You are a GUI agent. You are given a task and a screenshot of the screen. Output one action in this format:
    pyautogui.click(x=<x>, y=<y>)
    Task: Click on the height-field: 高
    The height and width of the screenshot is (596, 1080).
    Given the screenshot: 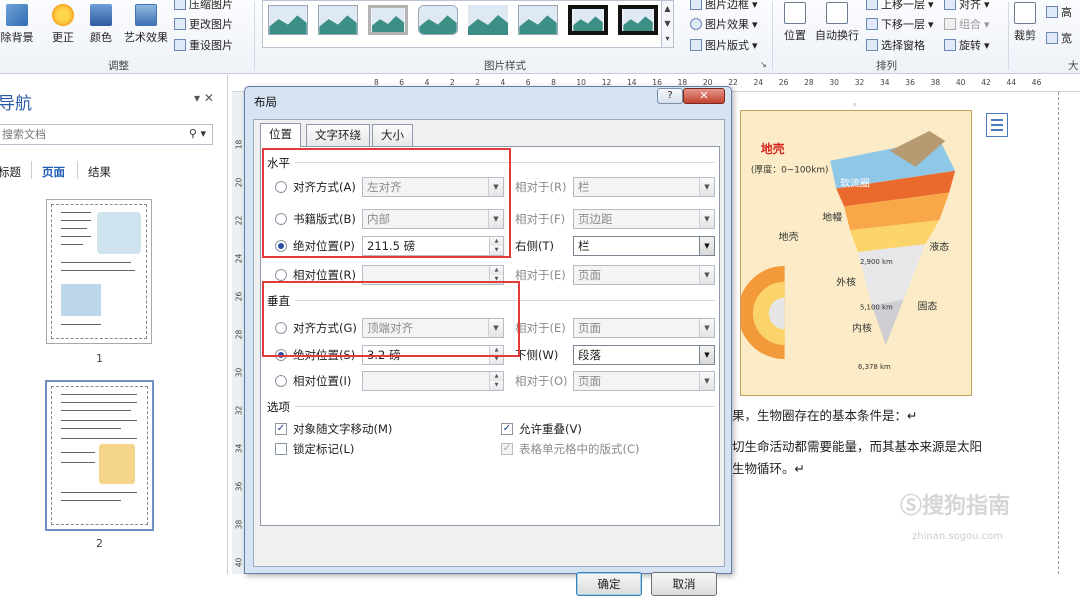 What is the action you would take?
    pyautogui.click(x=1059, y=12)
    